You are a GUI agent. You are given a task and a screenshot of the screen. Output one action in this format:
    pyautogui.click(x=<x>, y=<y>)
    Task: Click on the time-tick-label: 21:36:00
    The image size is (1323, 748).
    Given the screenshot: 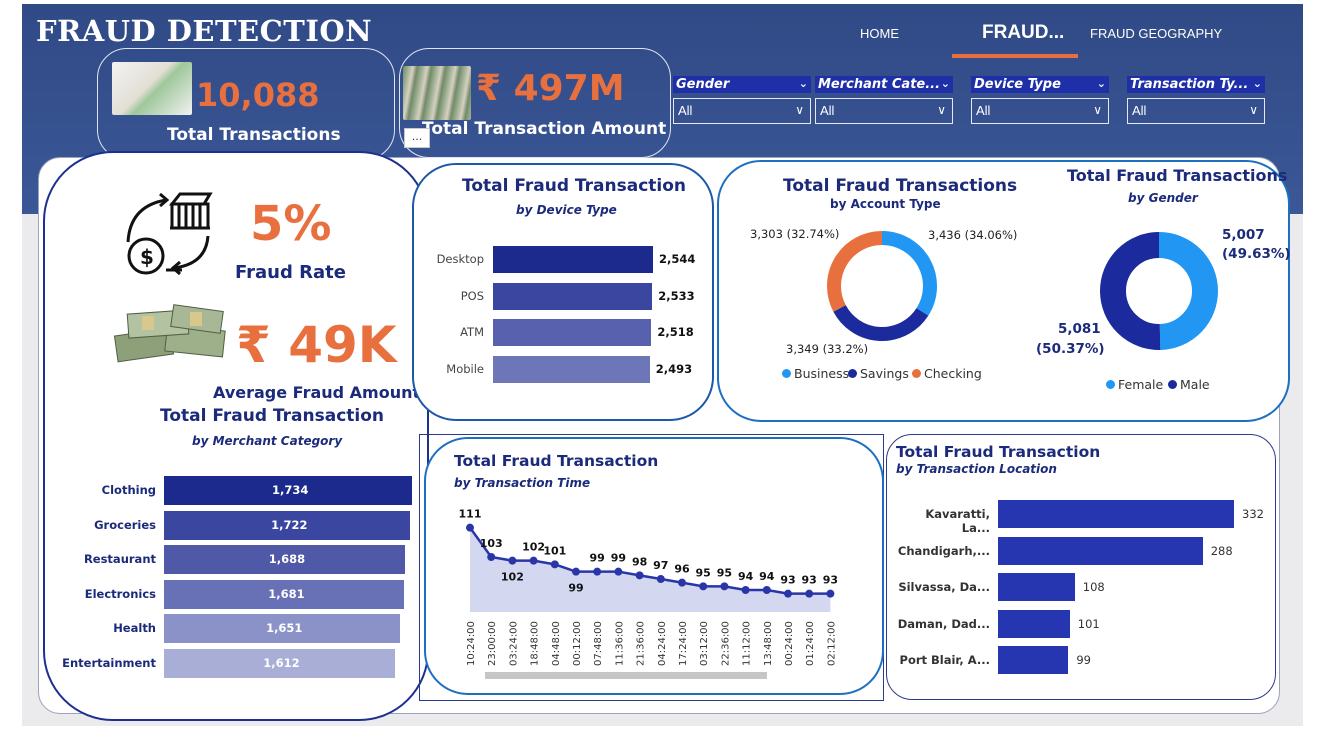 What is the action you would take?
    pyautogui.click(x=641, y=643)
    